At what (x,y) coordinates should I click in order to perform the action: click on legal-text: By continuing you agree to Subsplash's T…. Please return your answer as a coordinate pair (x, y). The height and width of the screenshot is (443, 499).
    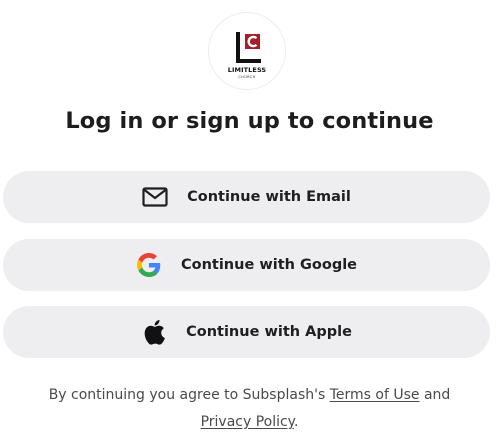
    Looking at the image, I should click on (249, 409).